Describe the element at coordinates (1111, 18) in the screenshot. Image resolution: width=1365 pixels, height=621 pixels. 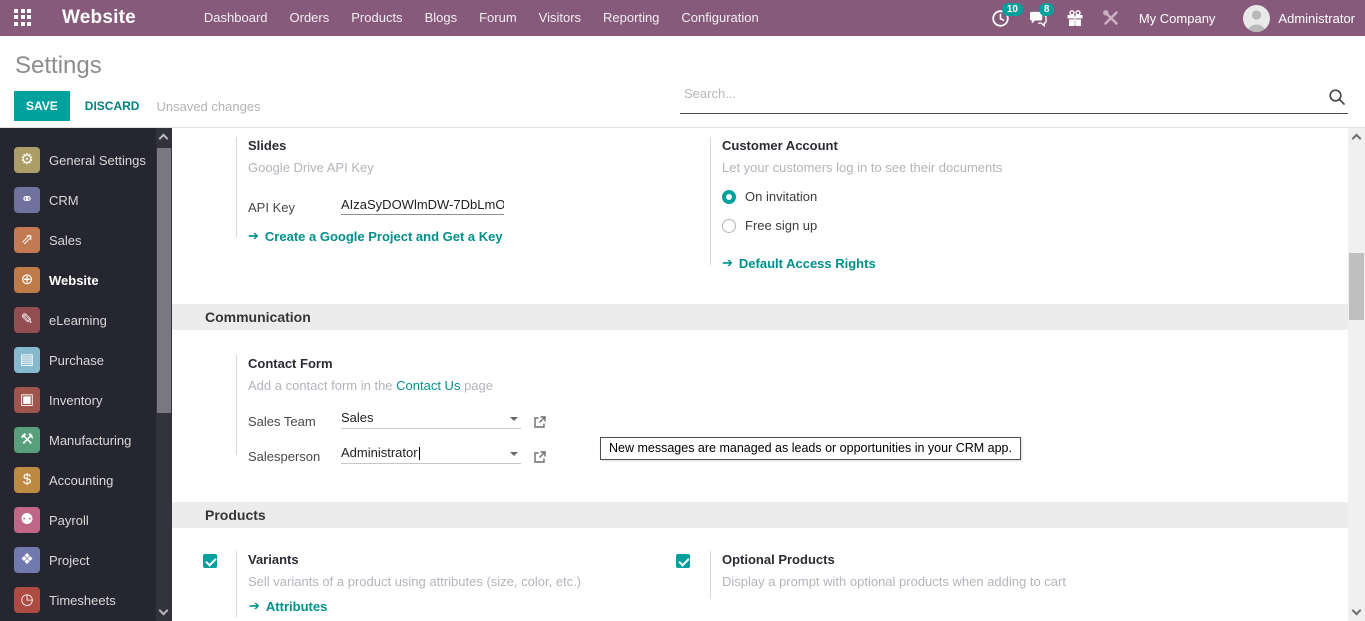
I see `developer-tools-button` at that location.